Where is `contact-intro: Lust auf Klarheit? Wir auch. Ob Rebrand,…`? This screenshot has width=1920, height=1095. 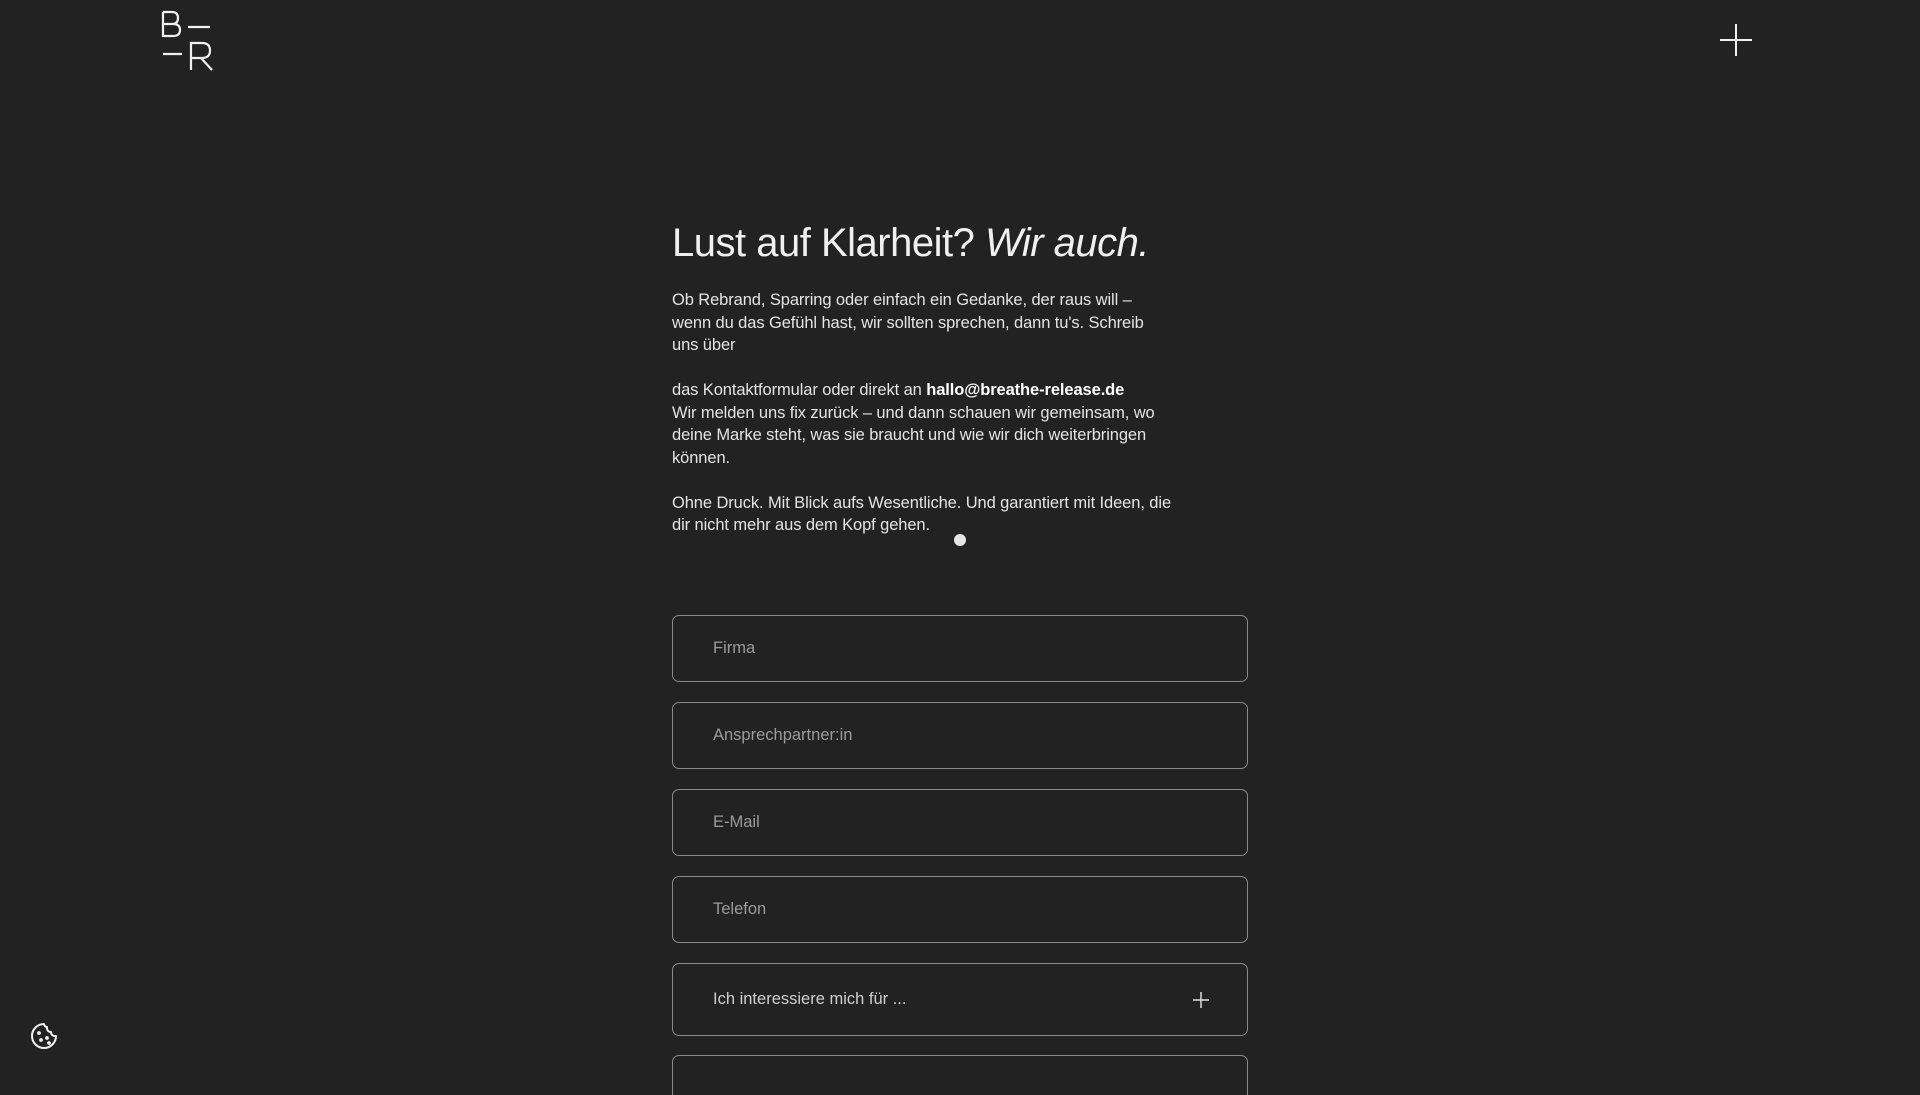 contact-intro: Lust auf Klarheit? Wir auch. Ob Rebrand,… is located at coordinates (922, 375).